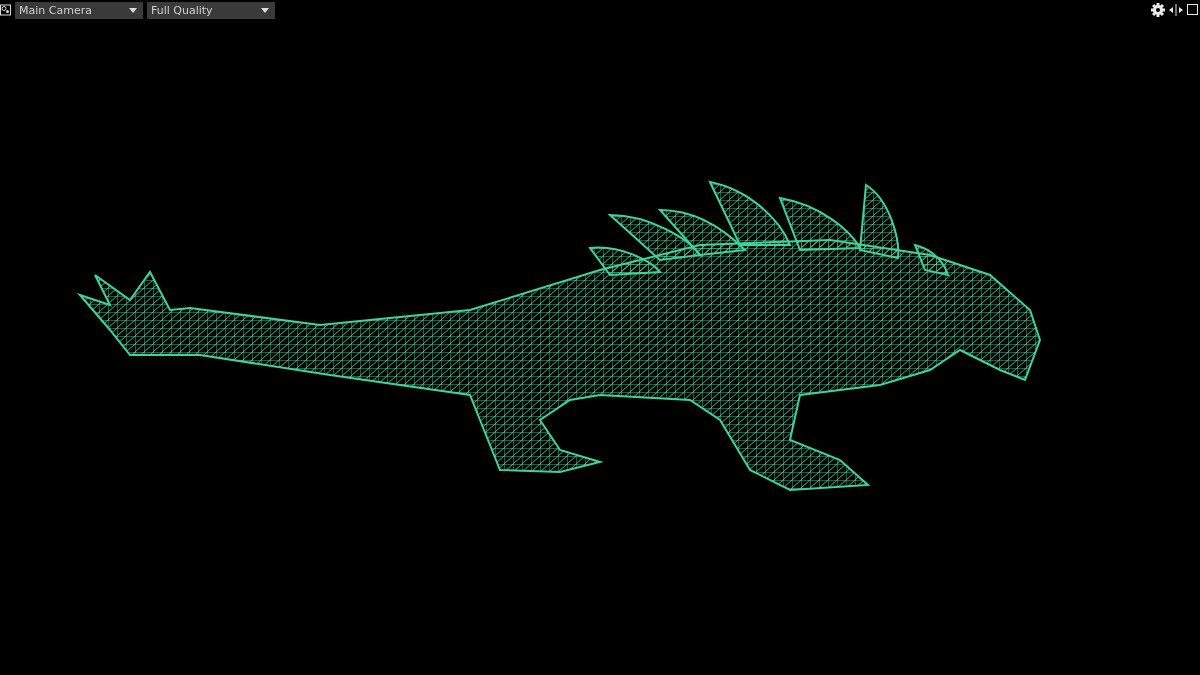  I want to click on dropdown: Full Quality, so click(211, 10).